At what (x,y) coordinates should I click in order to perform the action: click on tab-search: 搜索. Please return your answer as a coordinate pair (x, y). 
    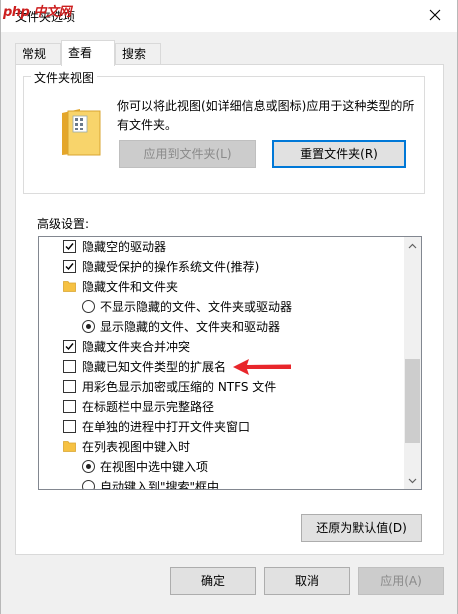
    Looking at the image, I should click on (138, 54).